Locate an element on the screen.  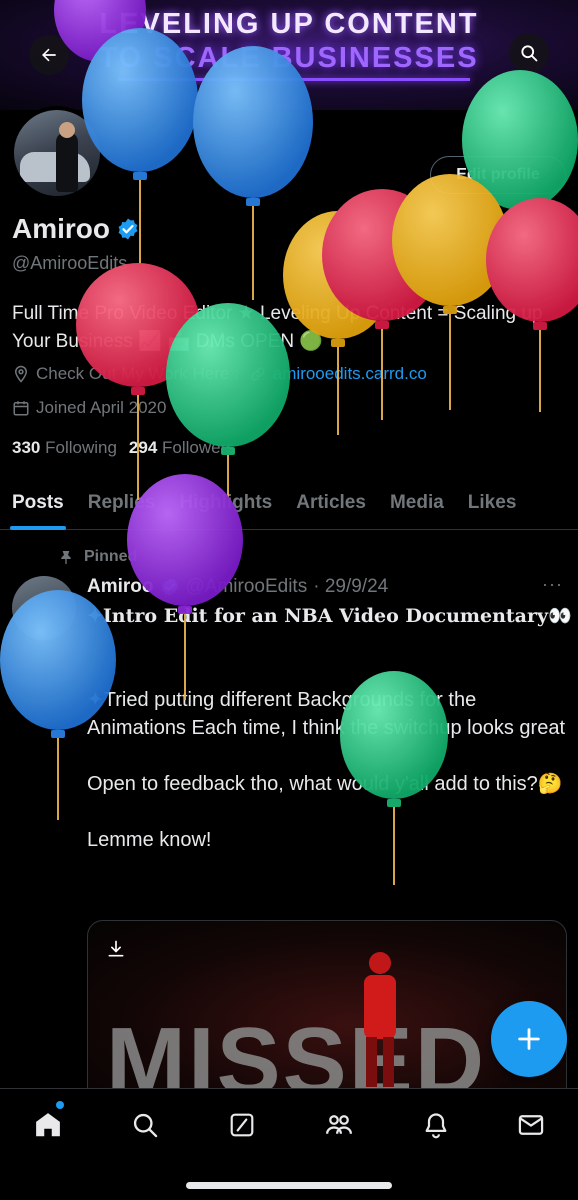
tab-highlights: Highlights is located at coordinates (225, 503).